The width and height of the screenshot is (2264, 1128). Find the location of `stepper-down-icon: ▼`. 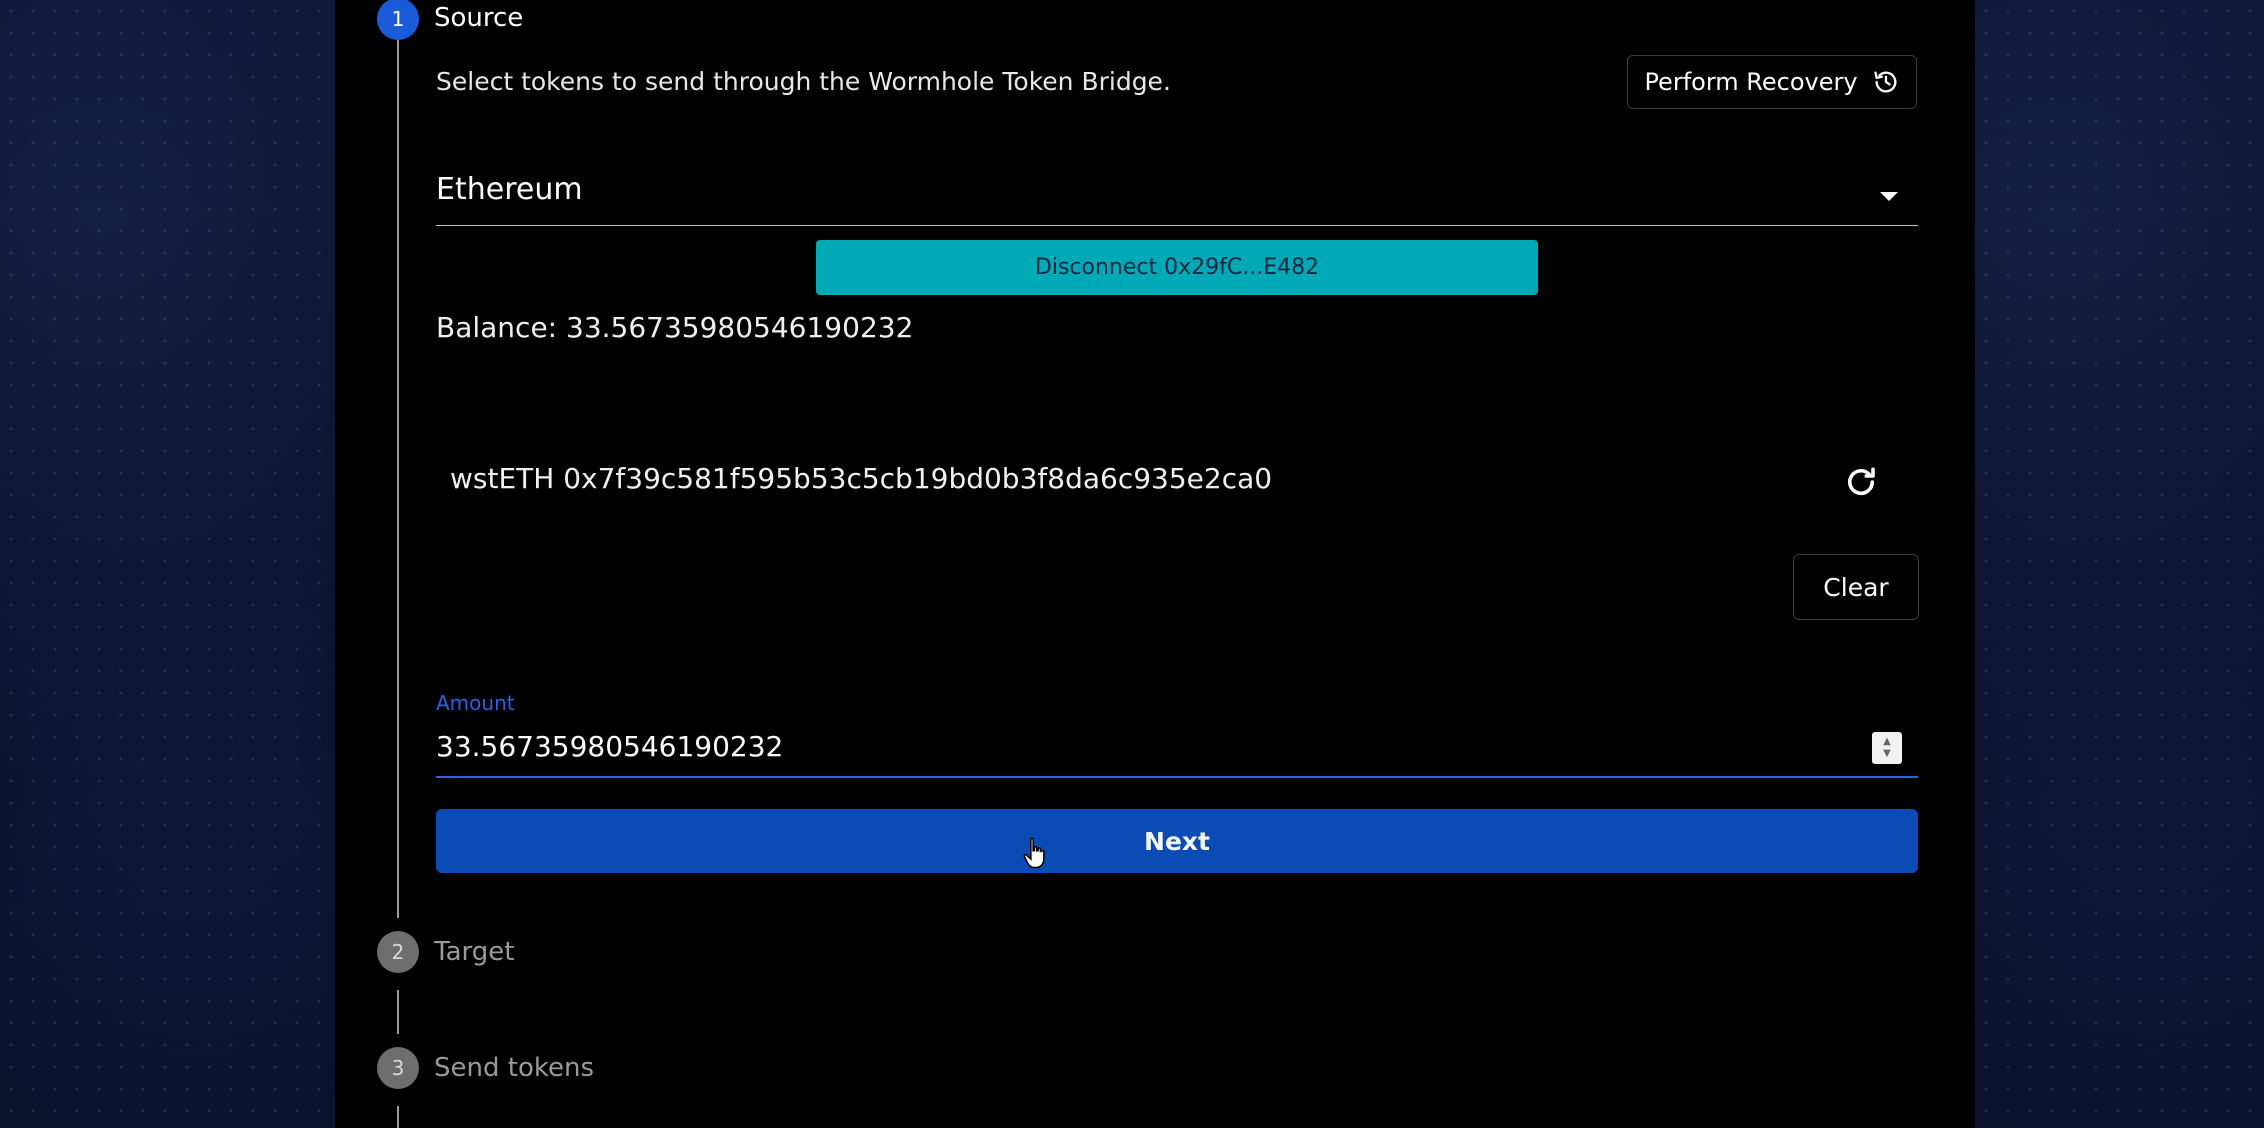

stepper-down-icon: ▼ is located at coordinates (1887, 754).